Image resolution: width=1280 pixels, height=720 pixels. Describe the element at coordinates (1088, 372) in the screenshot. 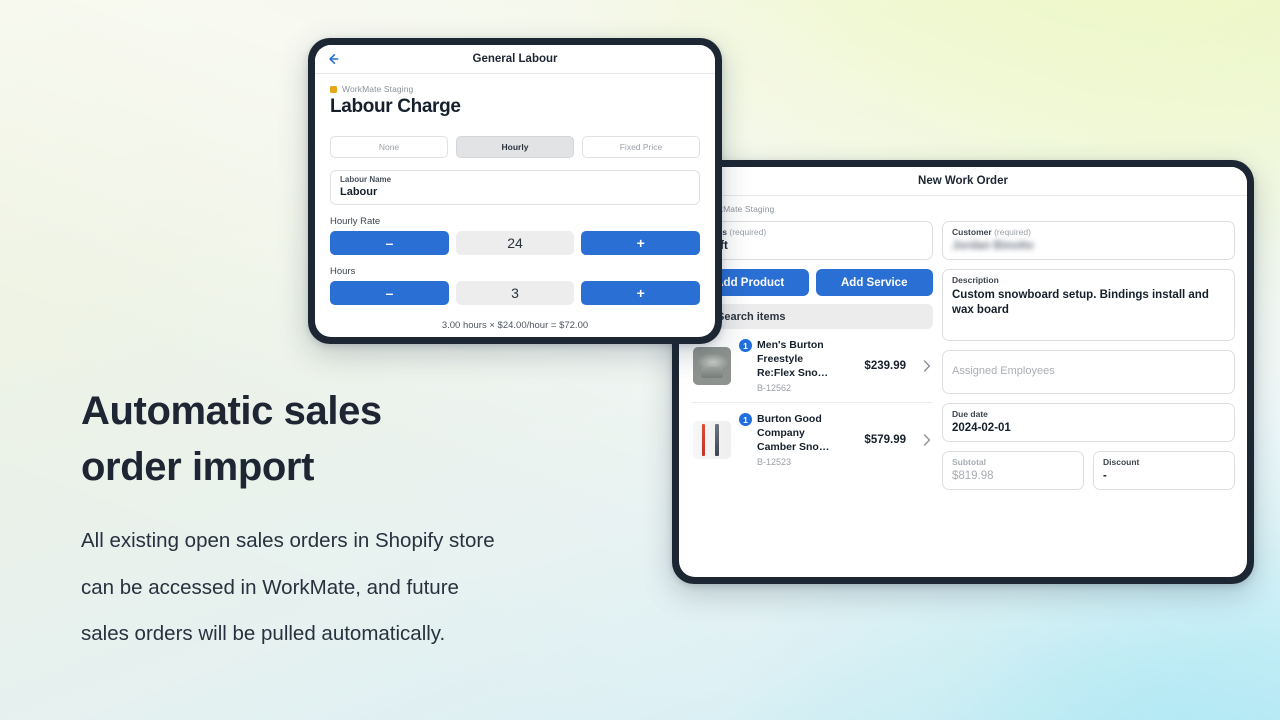

I see `assigned-employees-field: Assigned Employees` at that location.